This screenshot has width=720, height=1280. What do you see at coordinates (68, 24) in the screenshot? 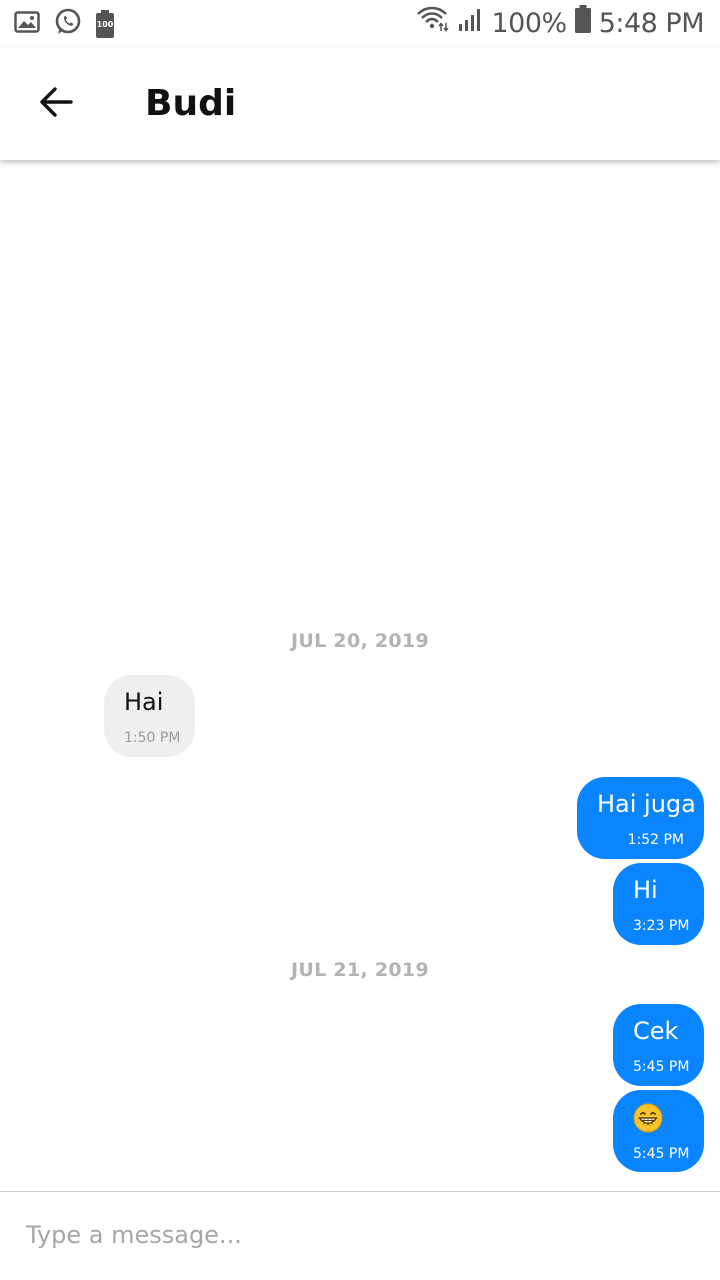
I see `whatsapp-icon` at bounding box center [68, 24].